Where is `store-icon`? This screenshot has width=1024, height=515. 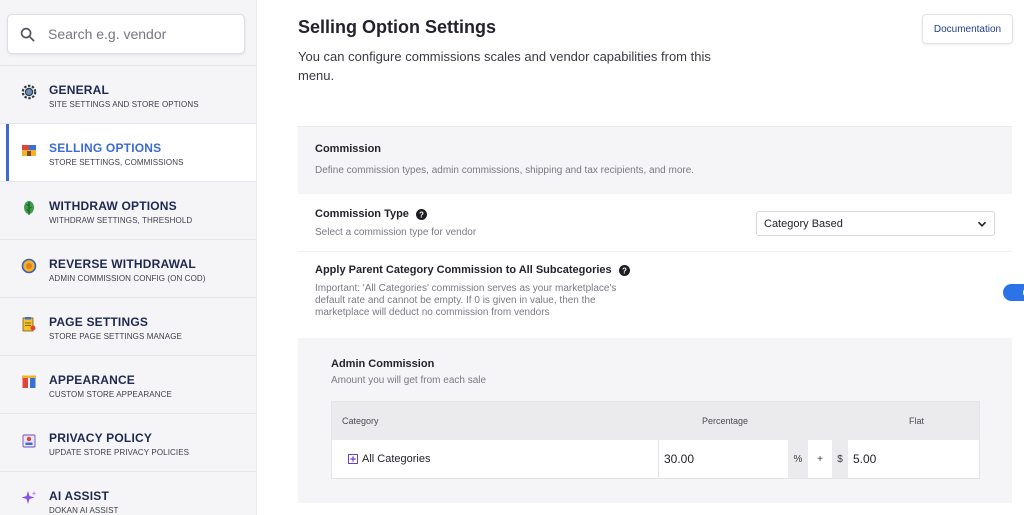 store-icon is located at coordinates (29, 150).